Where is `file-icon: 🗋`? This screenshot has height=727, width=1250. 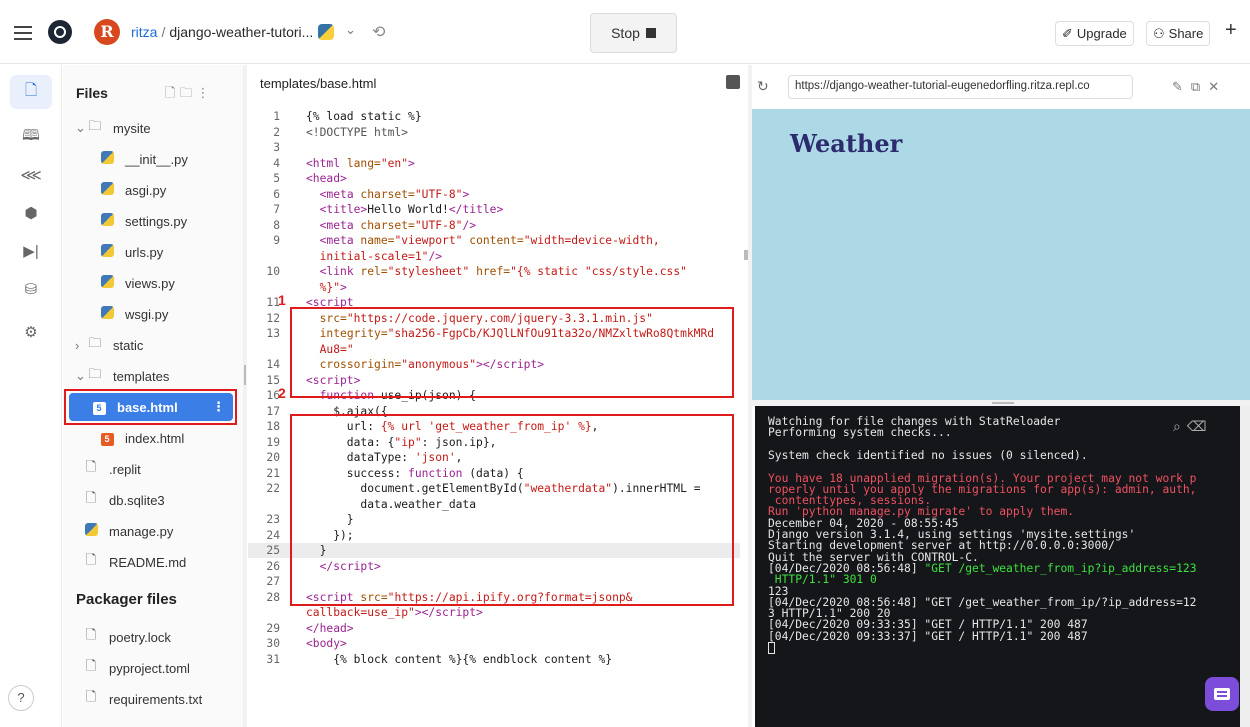
file-icon: 🗋 is located at coordinates (91, 634).